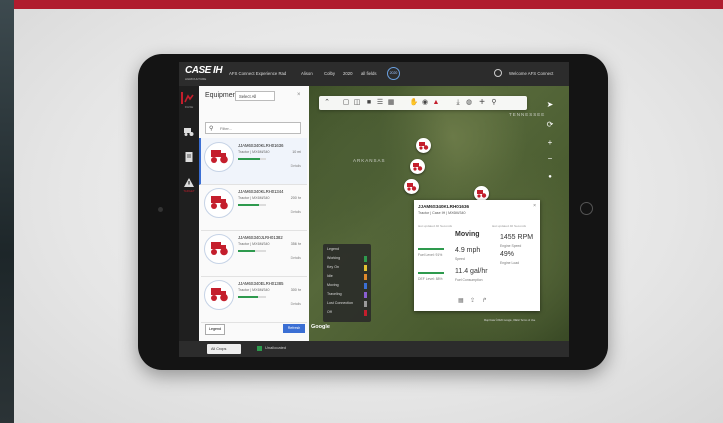 This screenshot has width=723, height=423. Describe the element at coordinates (189, 130) in the screenshot. I see `fleet-nav-icon` at that location.